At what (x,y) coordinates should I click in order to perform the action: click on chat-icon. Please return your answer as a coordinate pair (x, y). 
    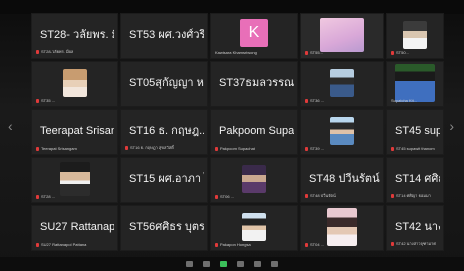
    Looking at the image, I should click on (257, 264).